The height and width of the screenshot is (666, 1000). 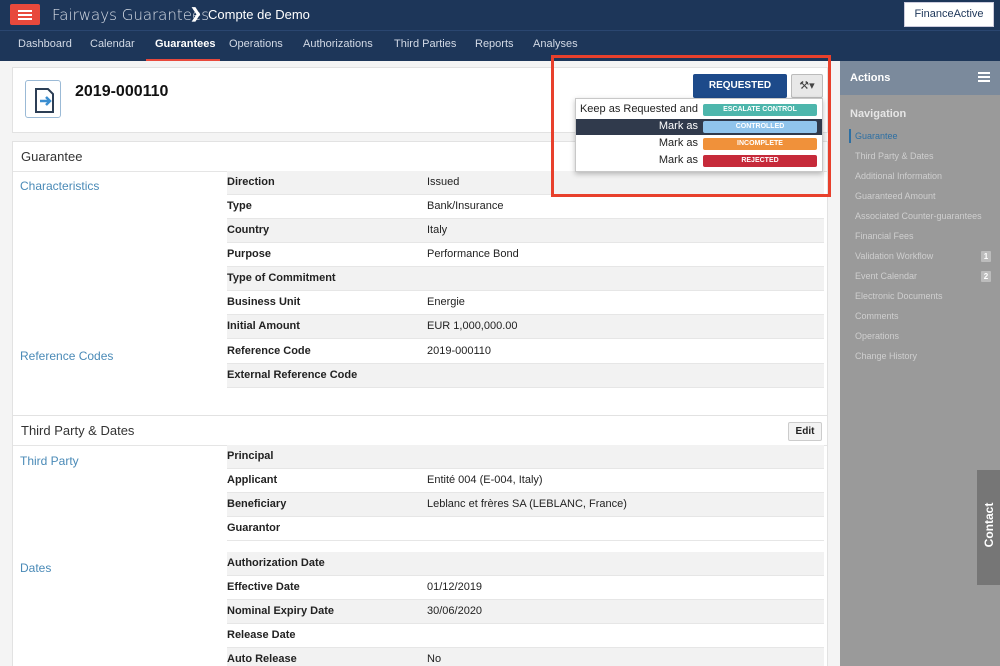 What do you see at coordinates (264, 302) in the screenshot?
I see `field-label: Business Unit` at bounding box center [264, 302].